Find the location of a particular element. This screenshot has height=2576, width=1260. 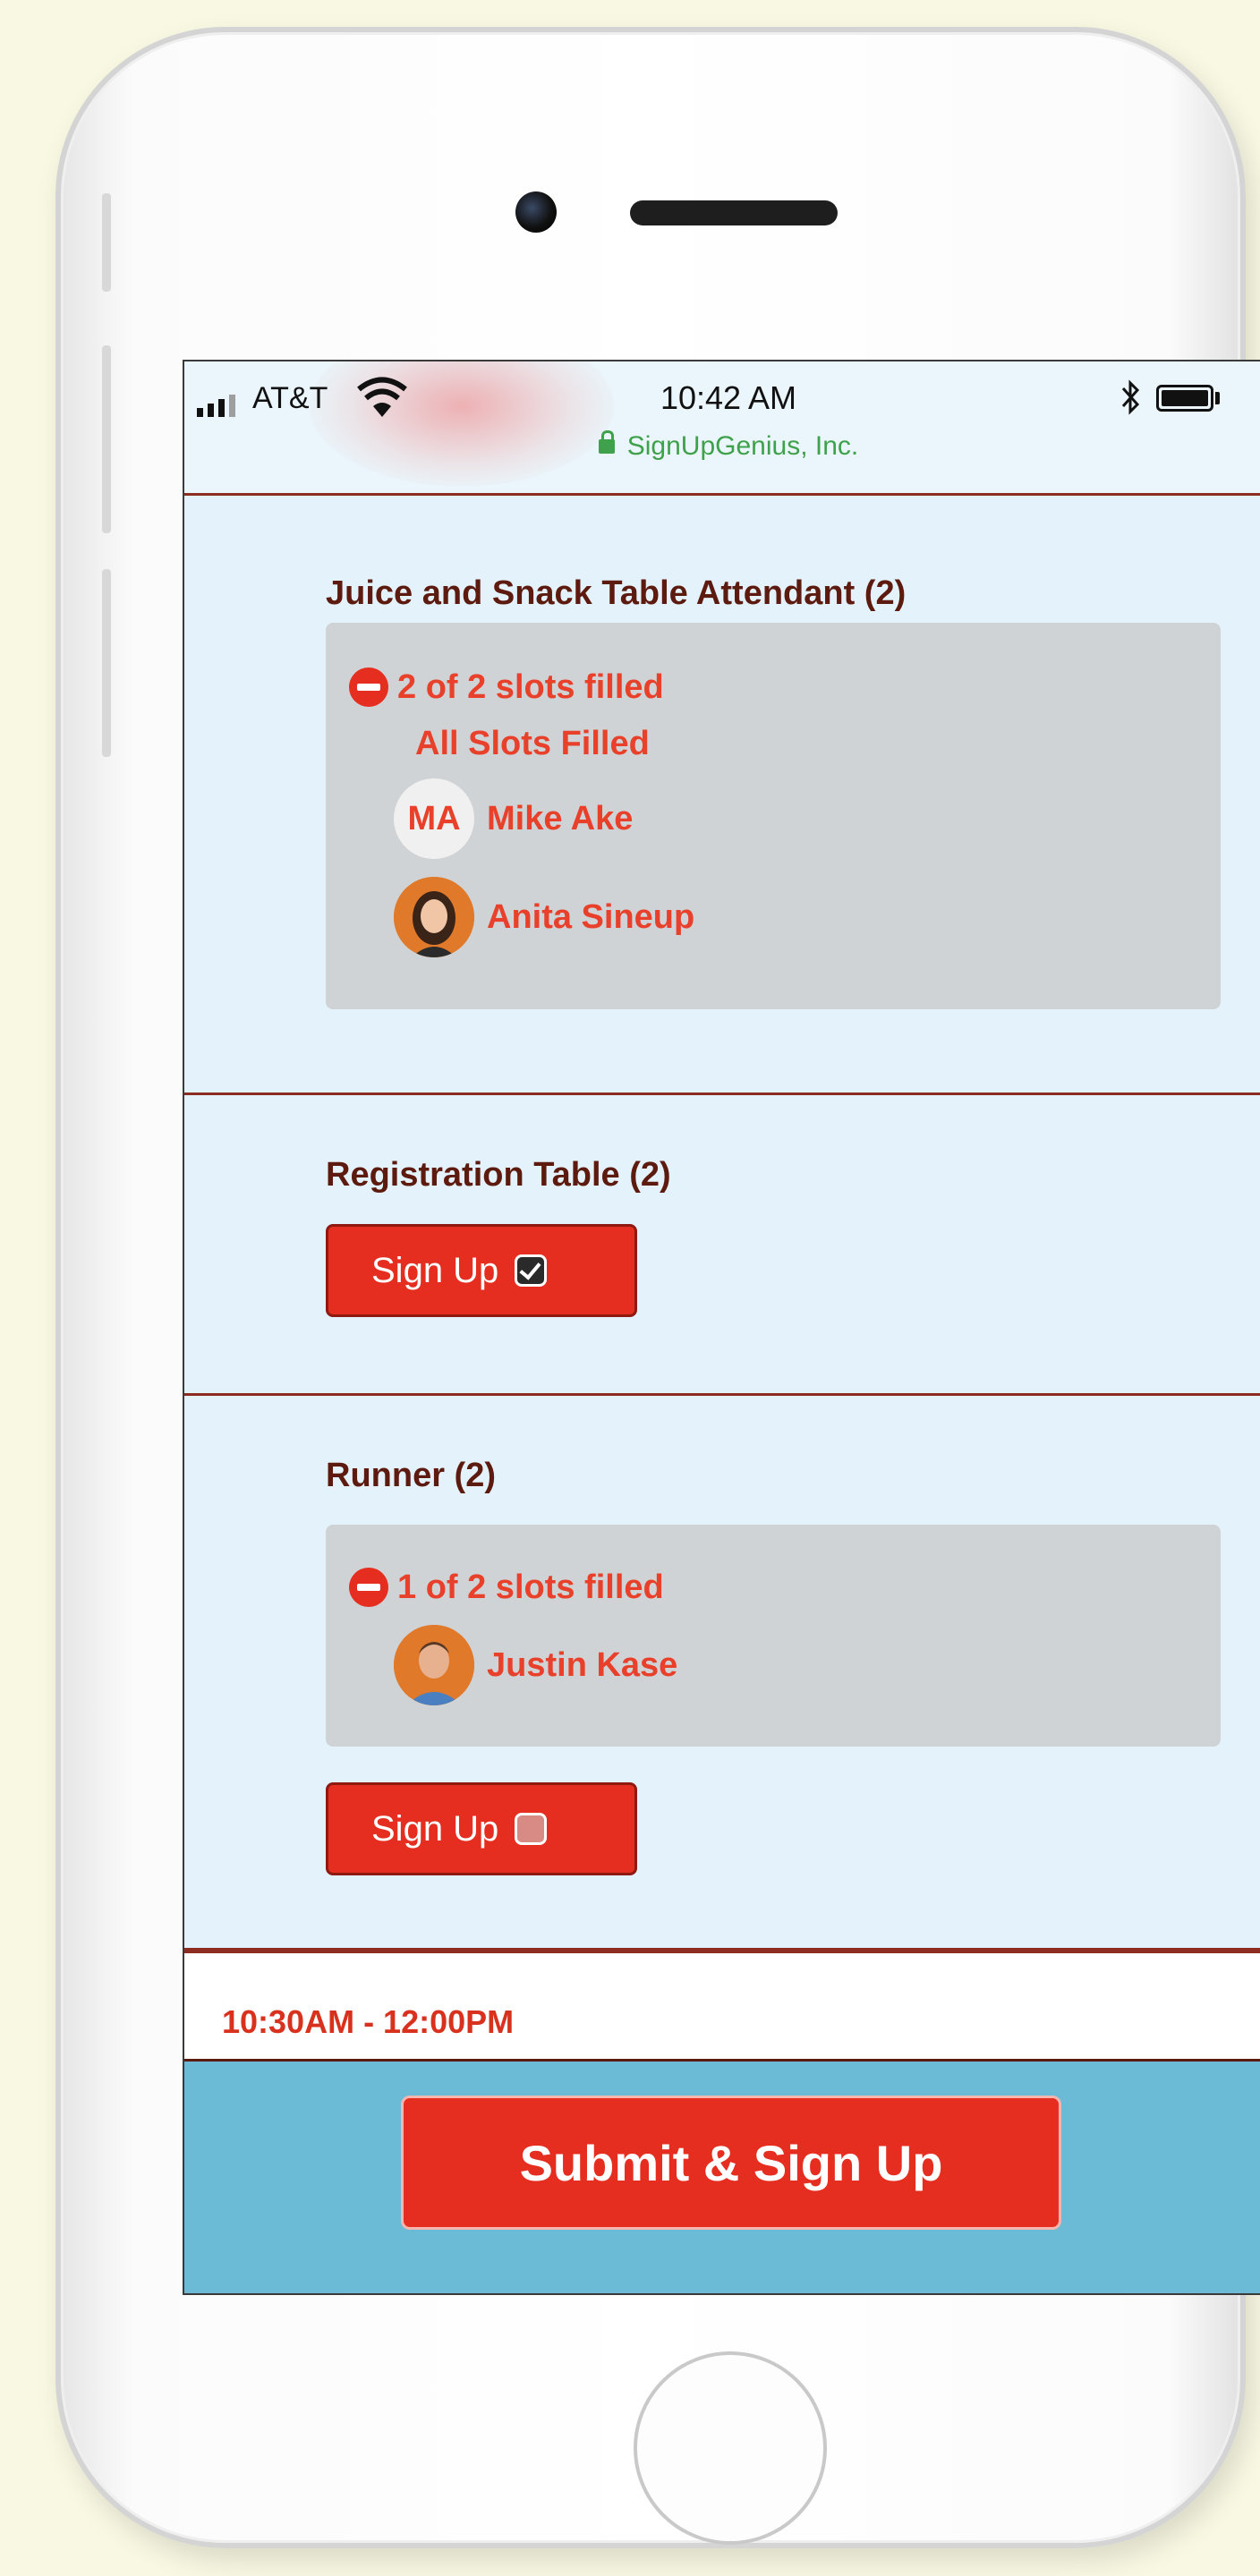

front-camera is located at coordinates (536, 212).